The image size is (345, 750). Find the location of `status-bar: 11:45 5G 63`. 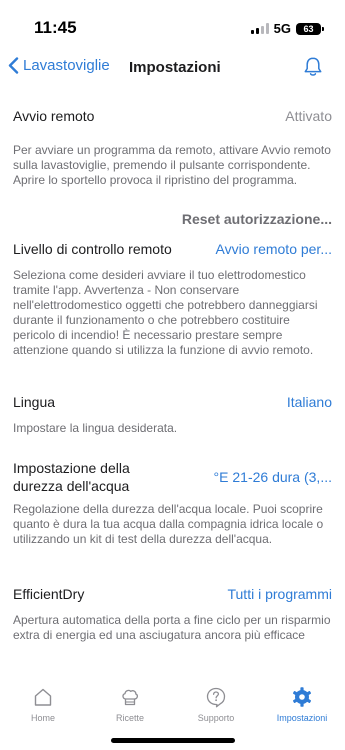

status-bar: 11:45 5G 63 is located at coordinates (172, 22).